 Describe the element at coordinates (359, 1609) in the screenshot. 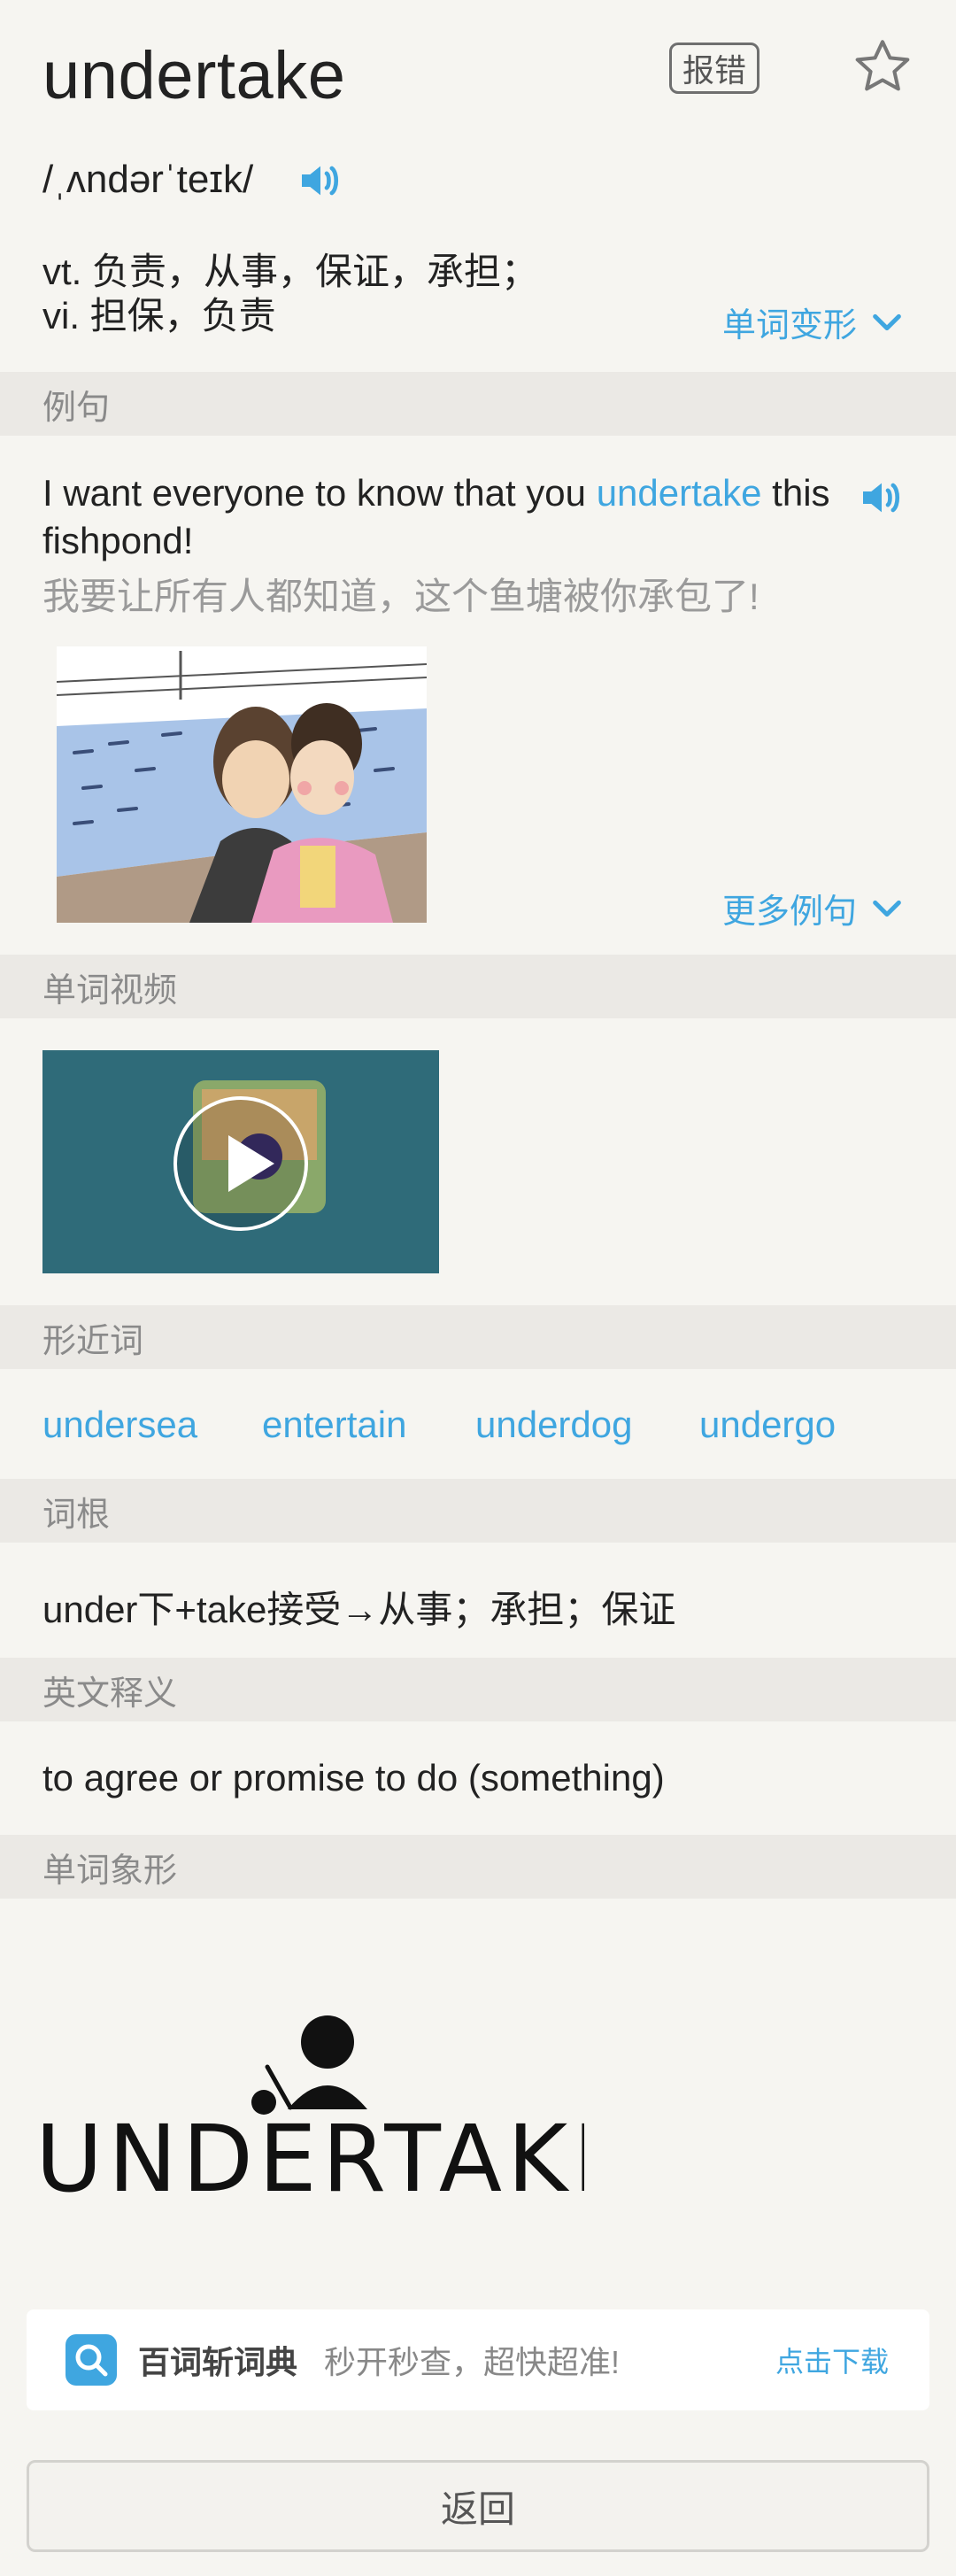

I see `word-root-text: under下+take接受→从事；承担；保证` at that location.